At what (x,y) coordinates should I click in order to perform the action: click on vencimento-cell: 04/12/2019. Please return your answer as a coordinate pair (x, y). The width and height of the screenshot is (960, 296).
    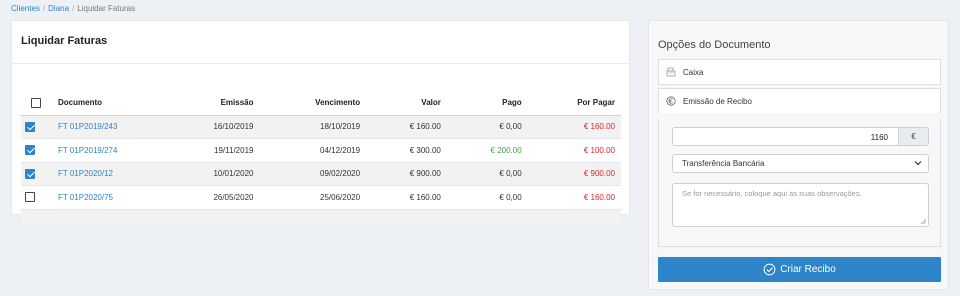
    Looking at the image, I should click on (313, 150).